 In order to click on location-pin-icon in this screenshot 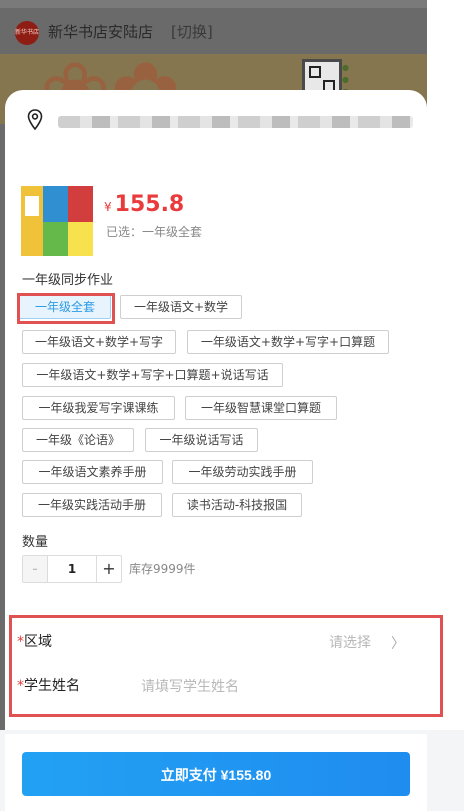, I will do `click(35, 120)`.